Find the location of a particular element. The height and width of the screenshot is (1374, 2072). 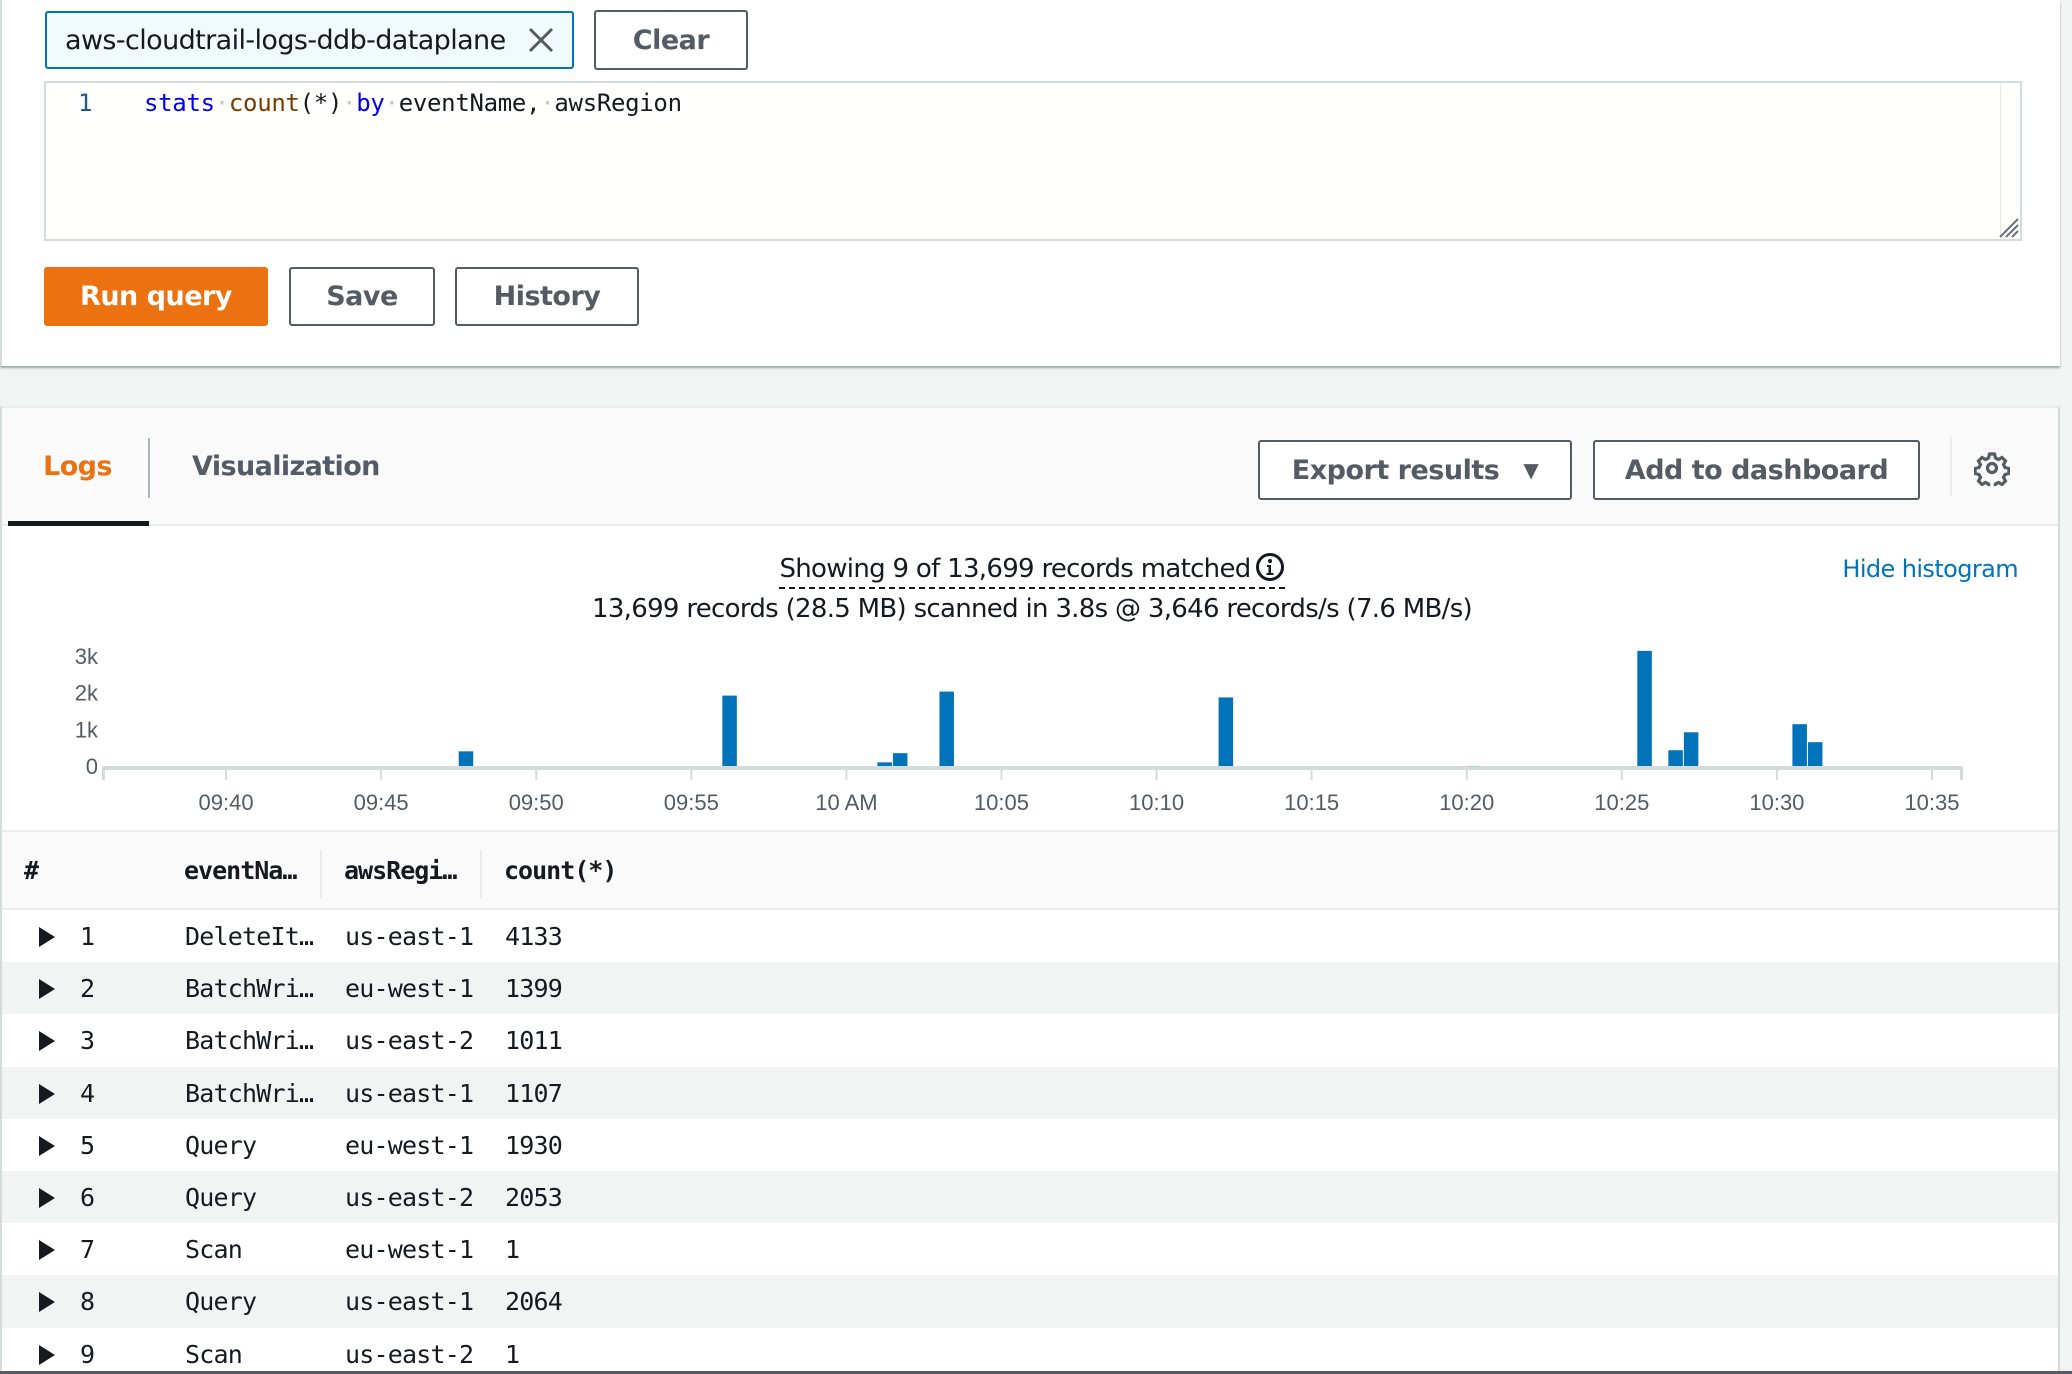

save-button: Save is located at coordinates (362, 296).